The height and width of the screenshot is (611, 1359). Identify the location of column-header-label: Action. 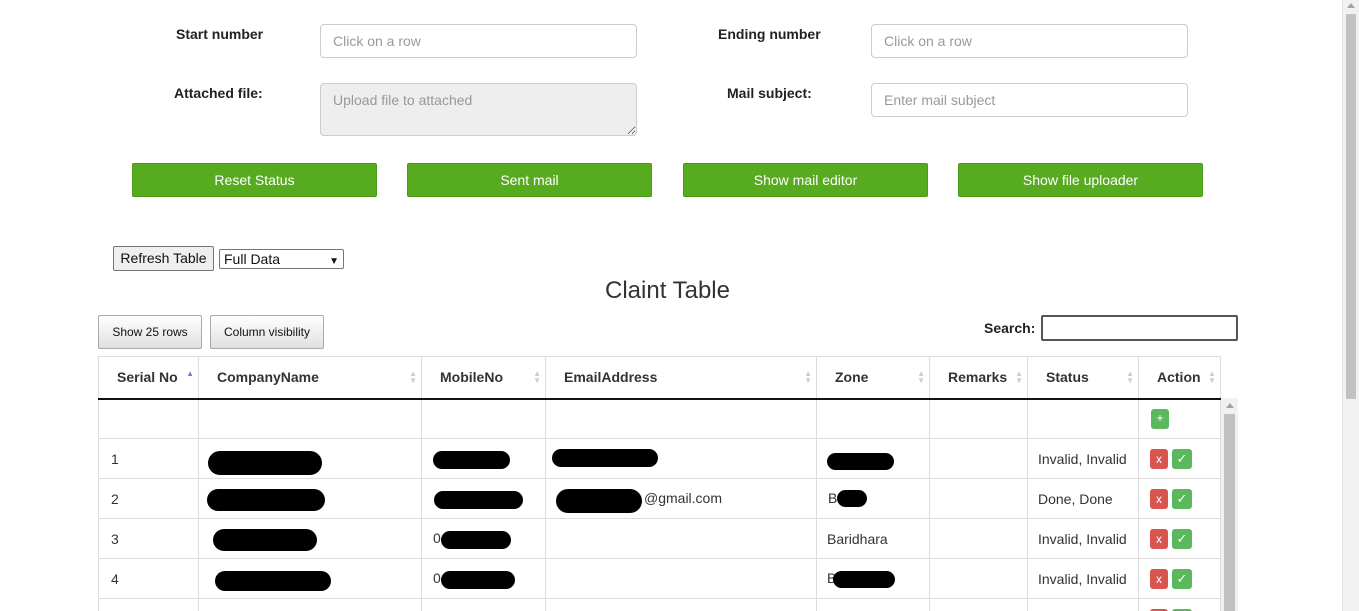
(1179, 377).